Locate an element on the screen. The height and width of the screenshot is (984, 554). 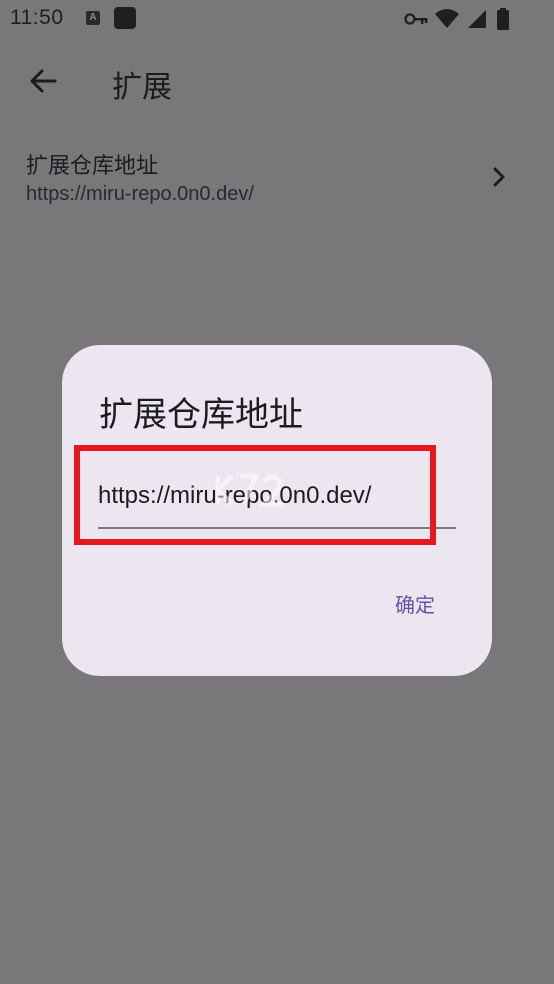
page-title: 扩展 is located at coordinates (142, 87).